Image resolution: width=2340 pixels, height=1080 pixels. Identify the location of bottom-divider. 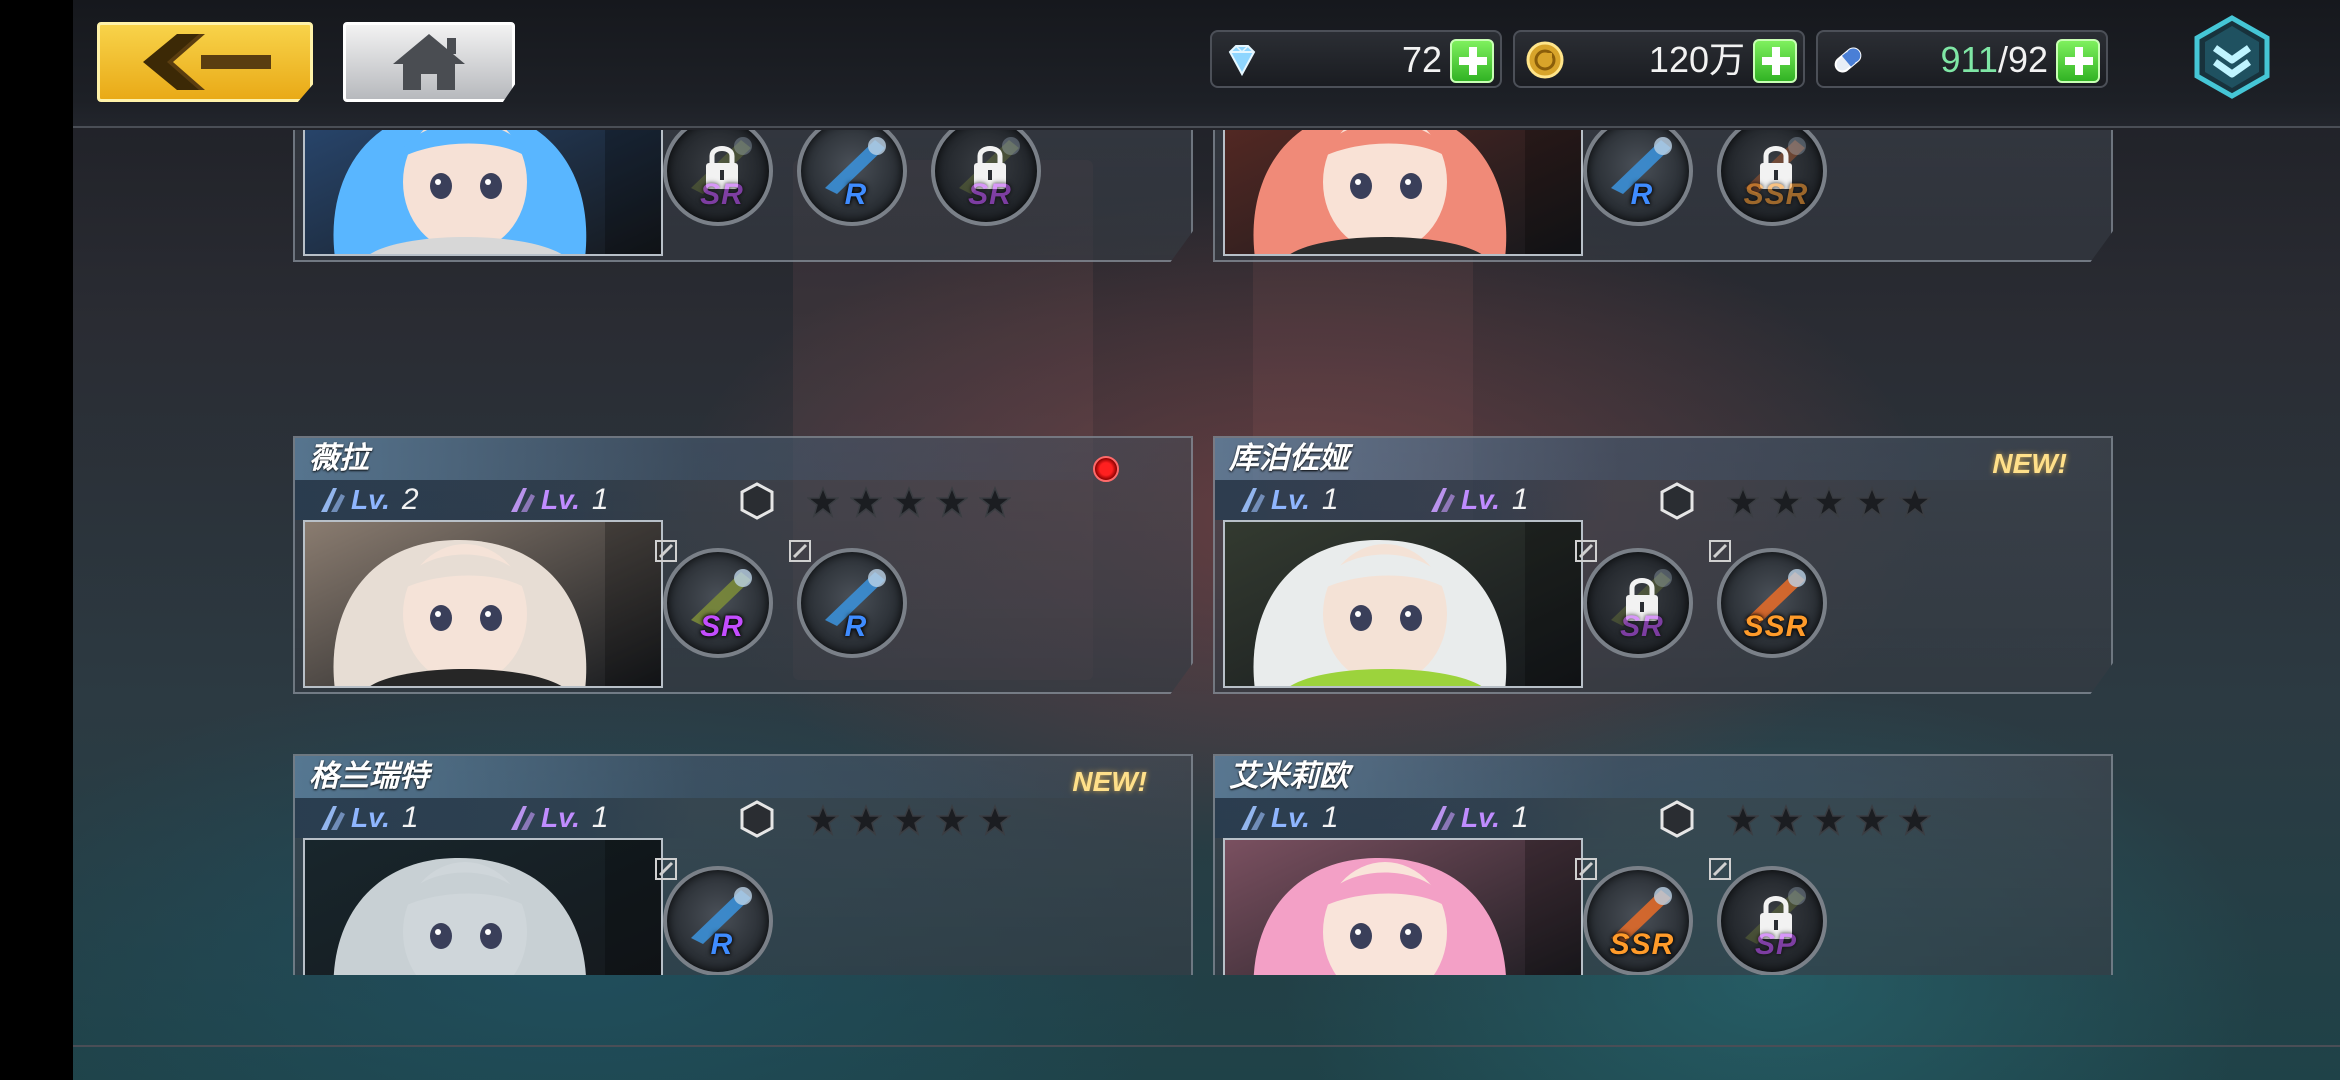
(1206, 1046).